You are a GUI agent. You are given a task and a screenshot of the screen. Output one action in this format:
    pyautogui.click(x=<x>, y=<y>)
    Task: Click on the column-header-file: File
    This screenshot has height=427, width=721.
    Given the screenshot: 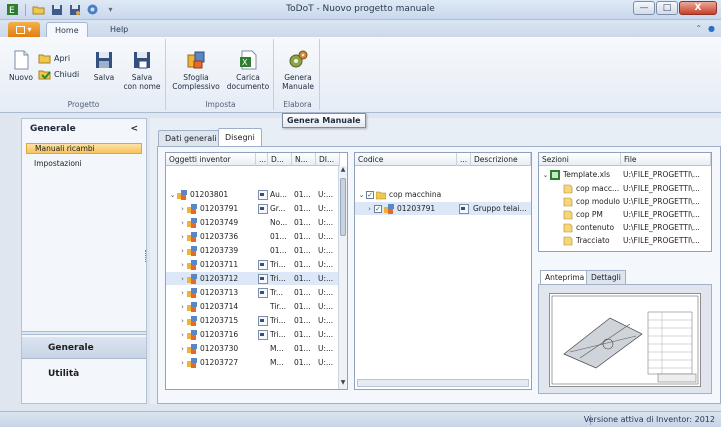 What is the action you would take?
    pyautogui.click(x=666, y=159)
    